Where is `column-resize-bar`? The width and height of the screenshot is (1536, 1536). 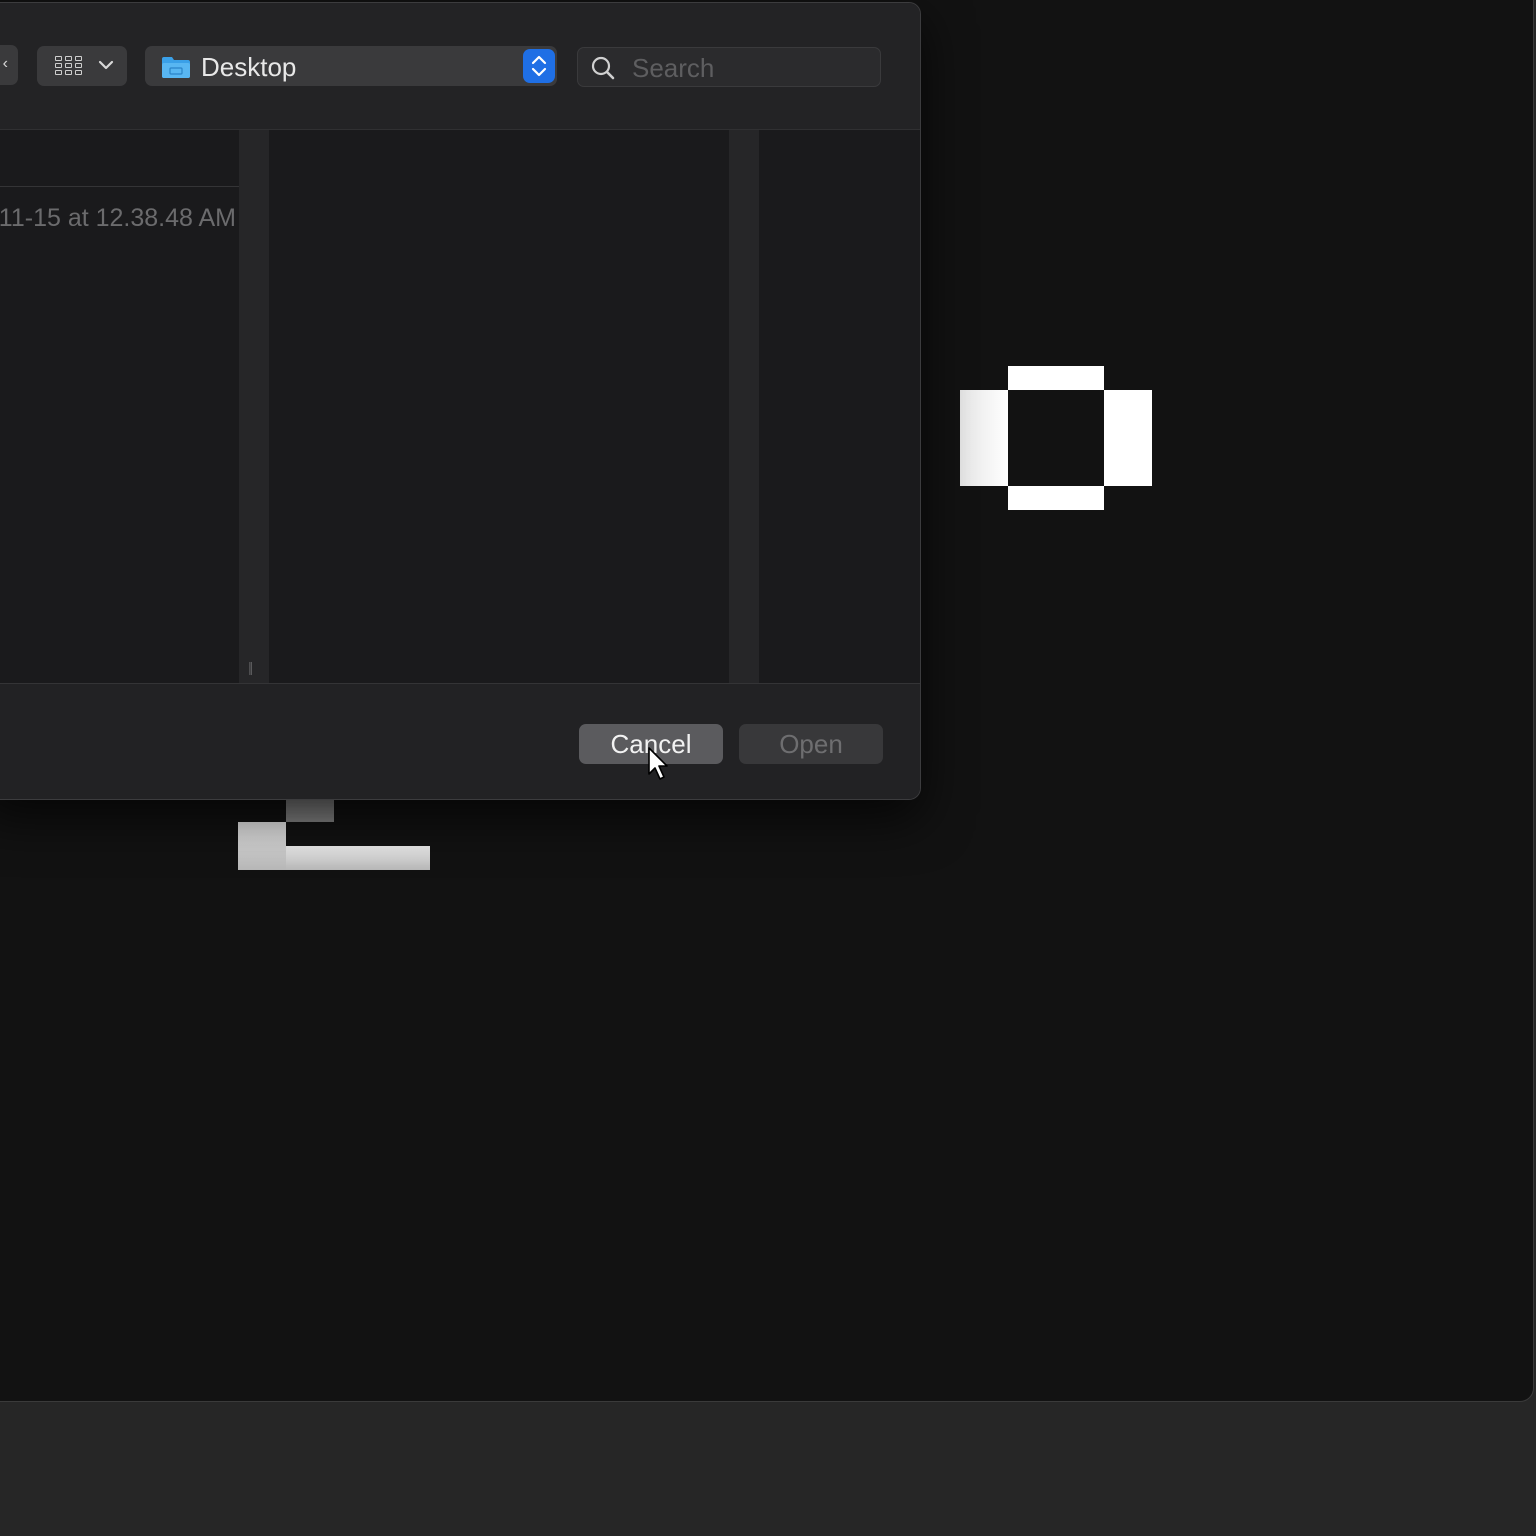 column-resize-bar is located at coordinates (744, 406).